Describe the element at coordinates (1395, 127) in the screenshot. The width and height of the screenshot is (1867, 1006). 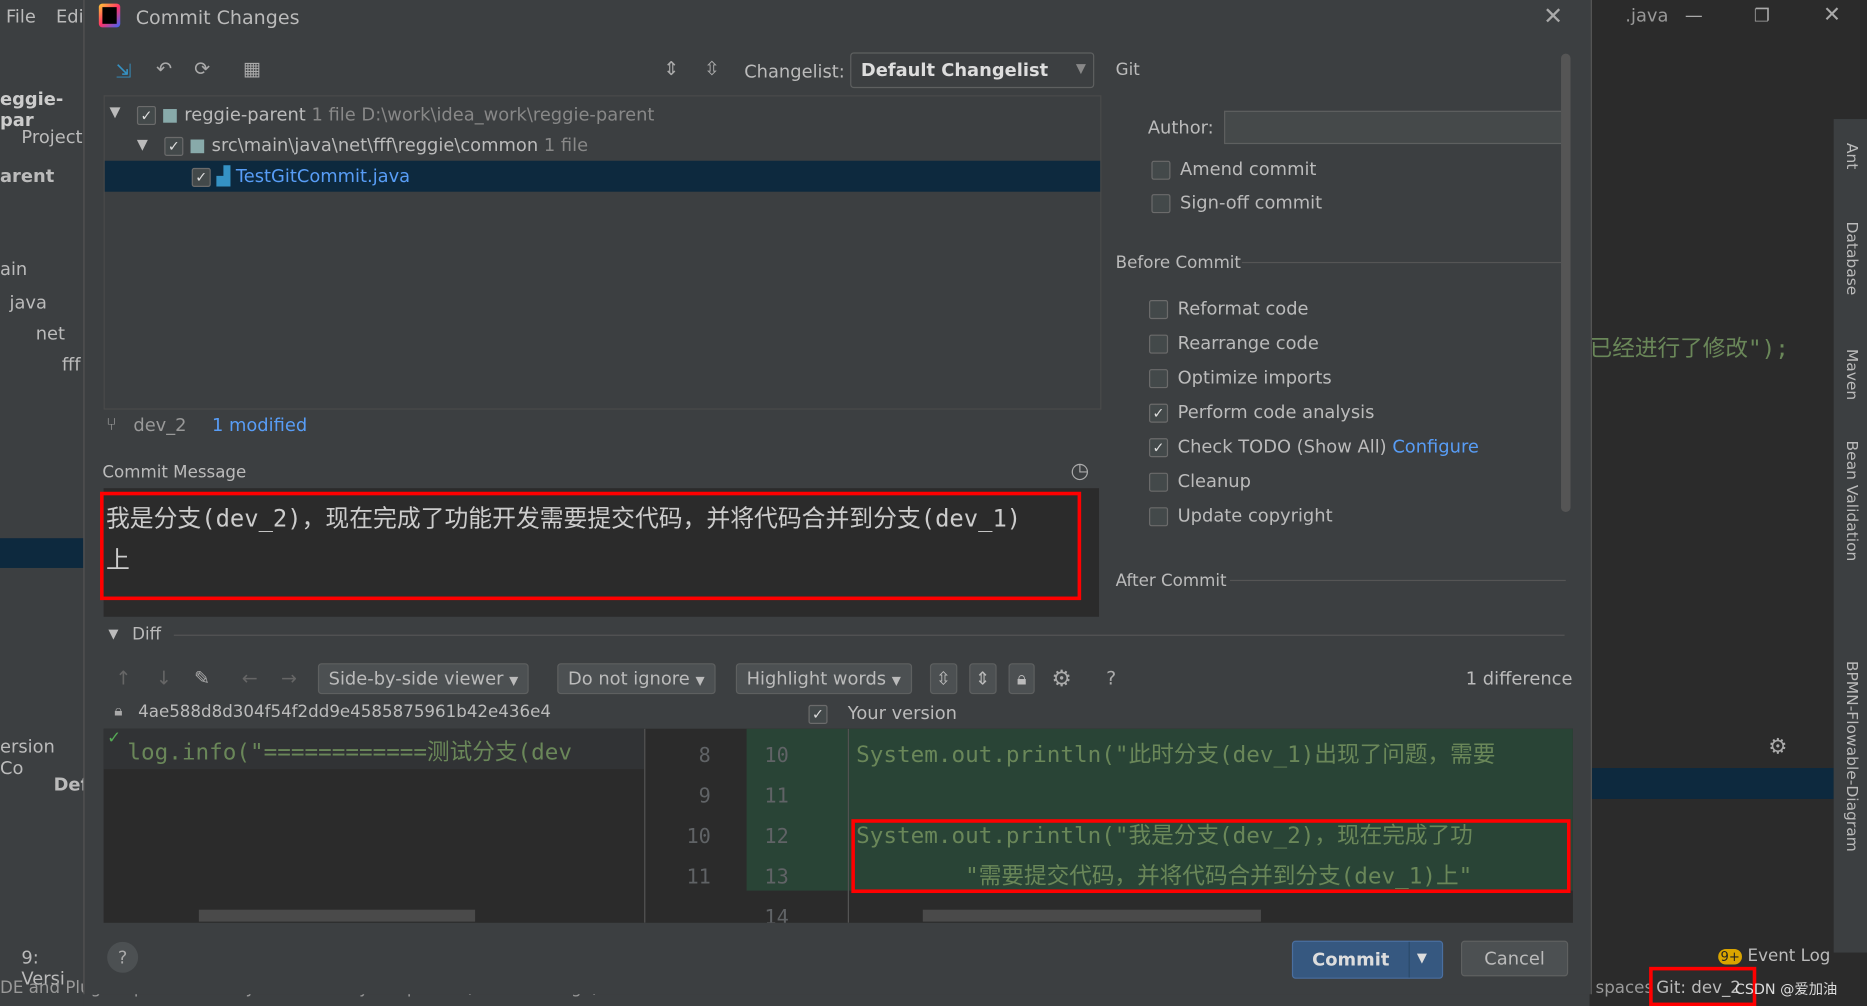
I see `author-input` at that location.